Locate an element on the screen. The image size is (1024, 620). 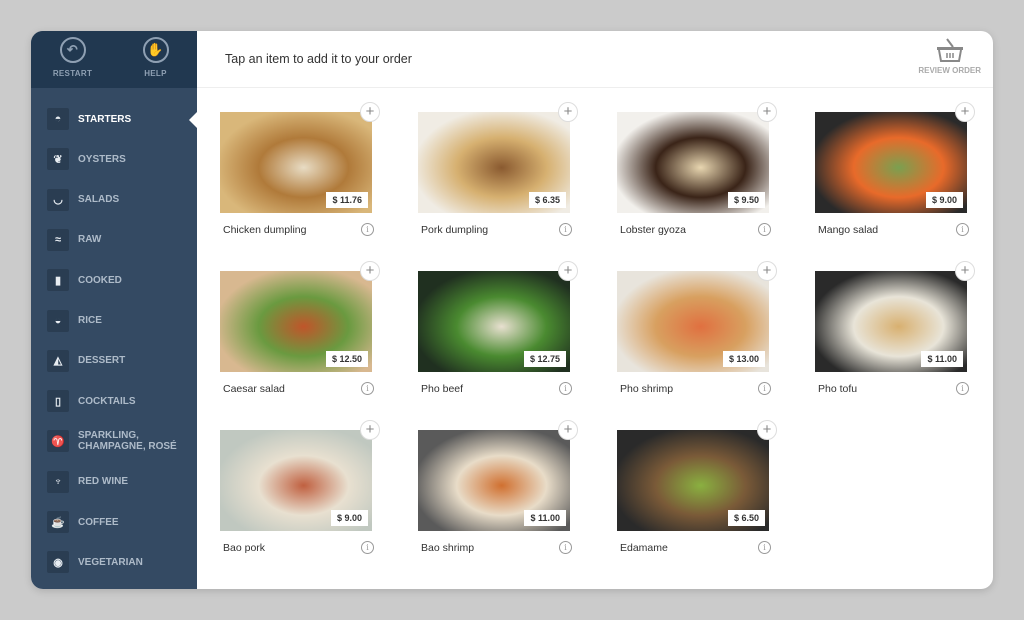
food-image: $ 6.35 is located at coordinates (494, 162).